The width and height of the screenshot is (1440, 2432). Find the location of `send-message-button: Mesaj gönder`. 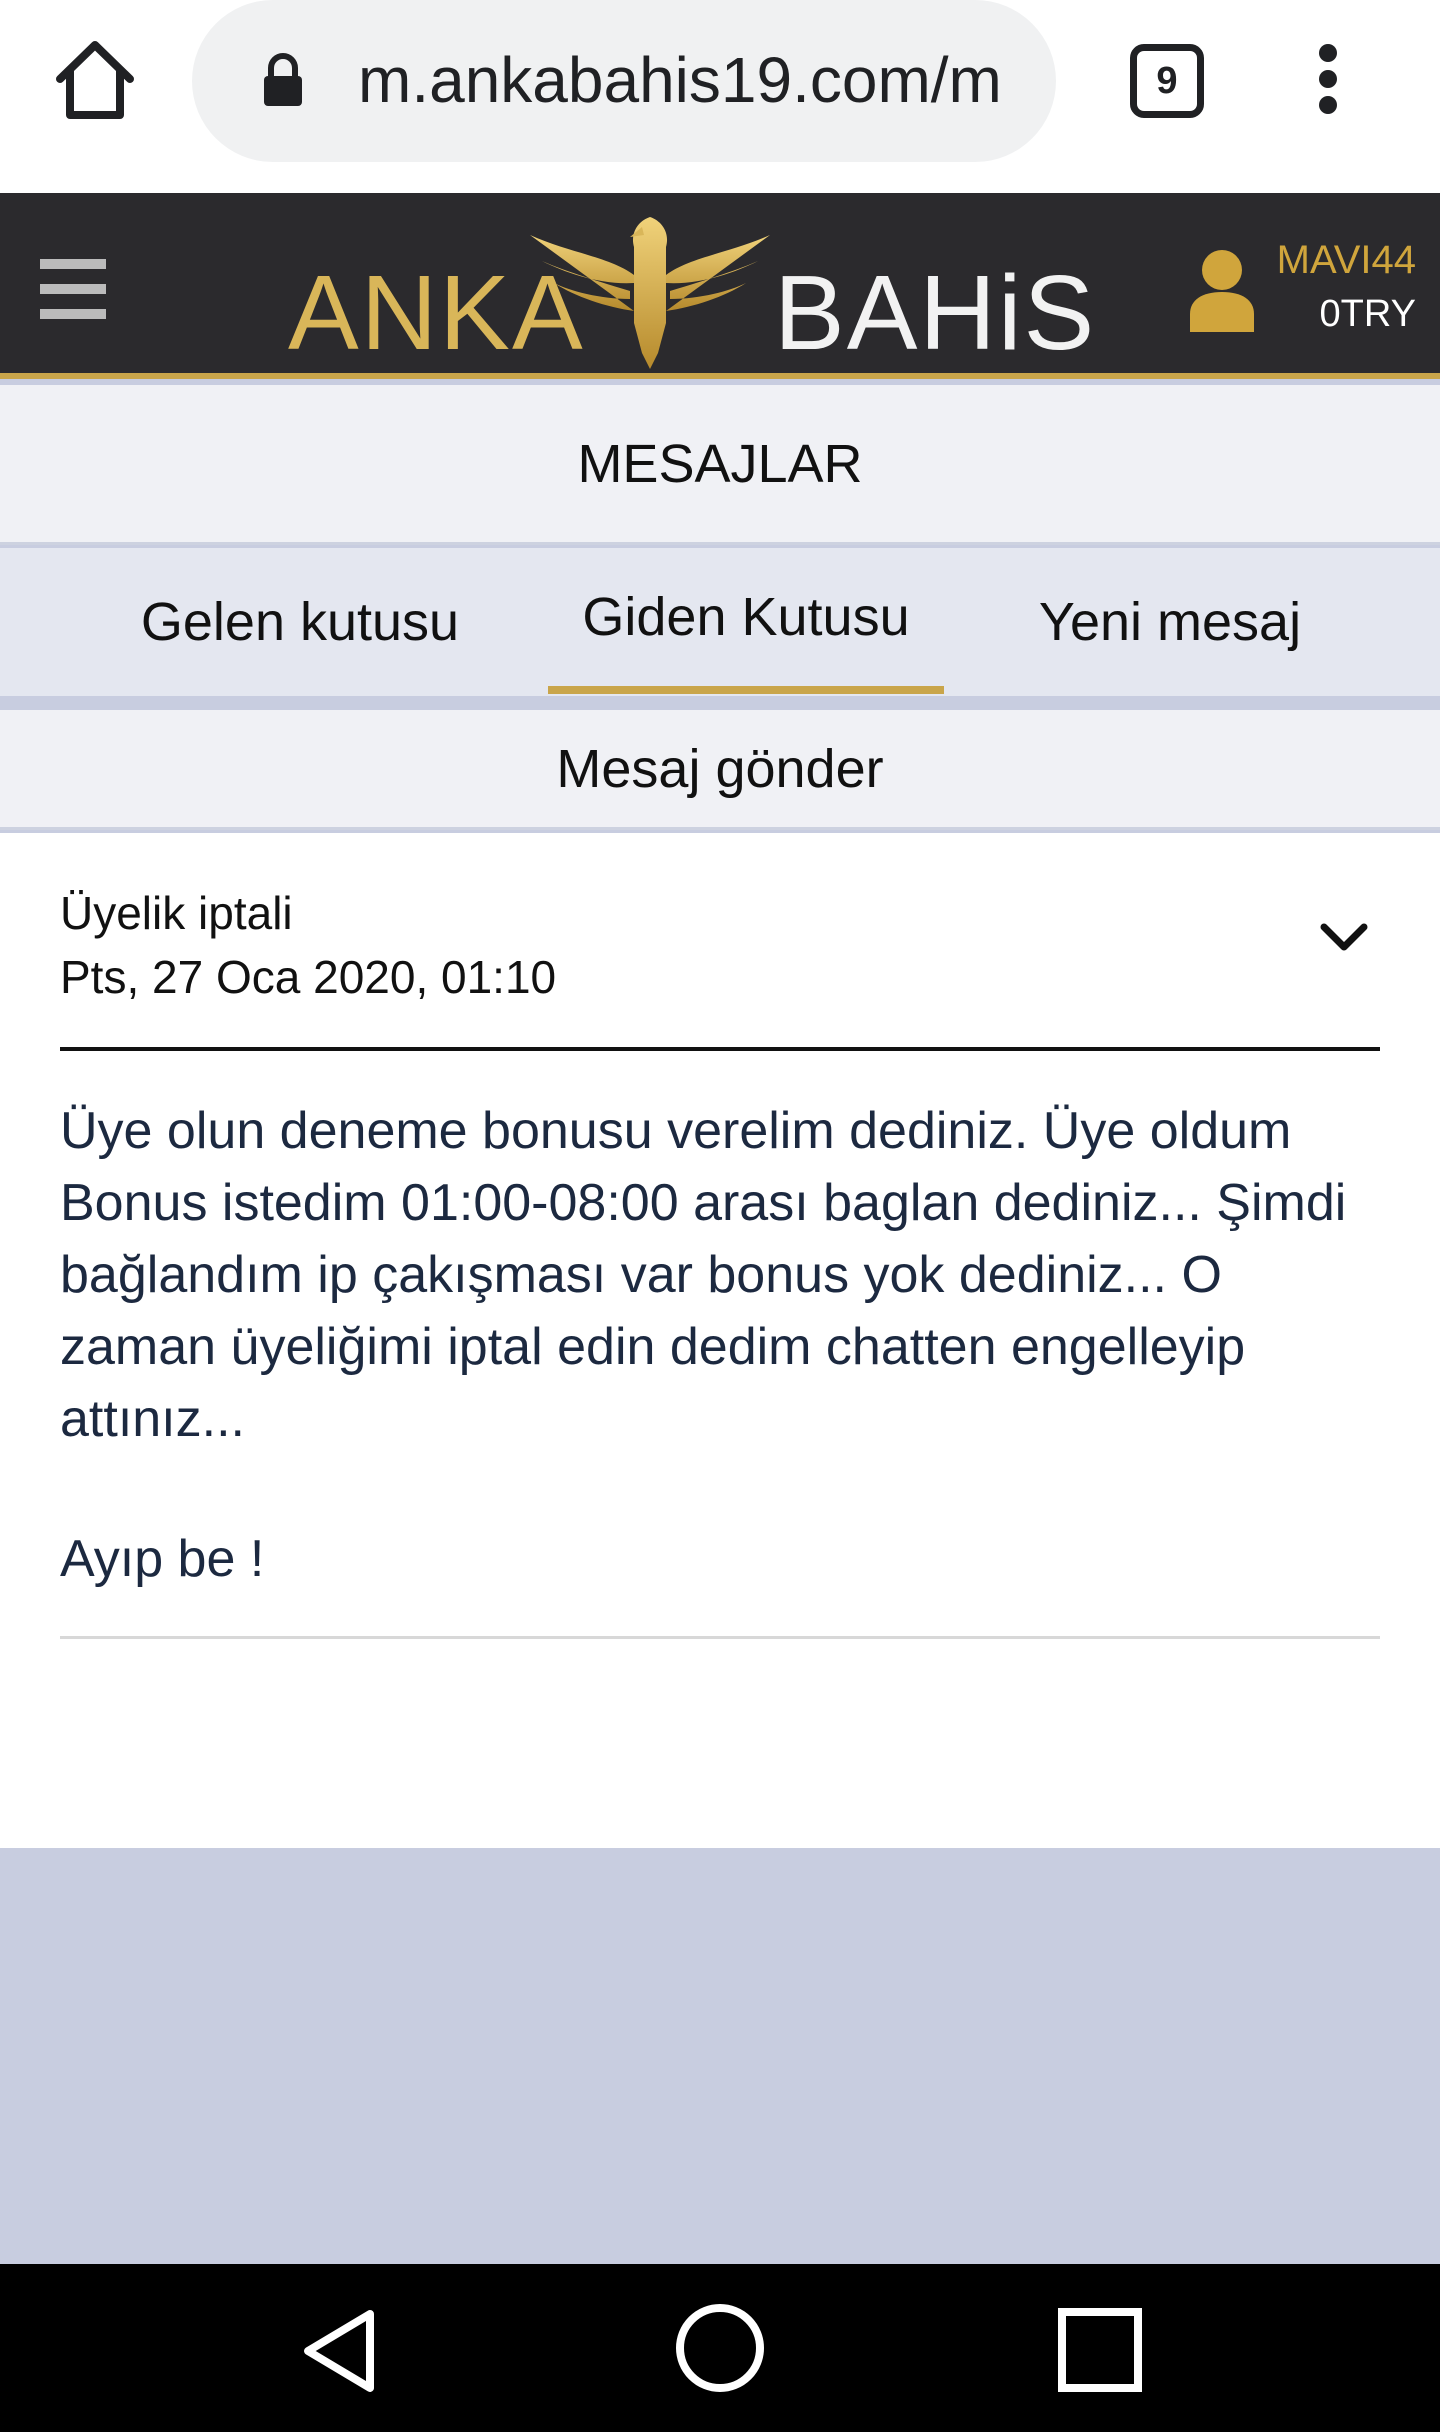

send-message-button: Mesaj gönder is located at coordinates (720, 770).